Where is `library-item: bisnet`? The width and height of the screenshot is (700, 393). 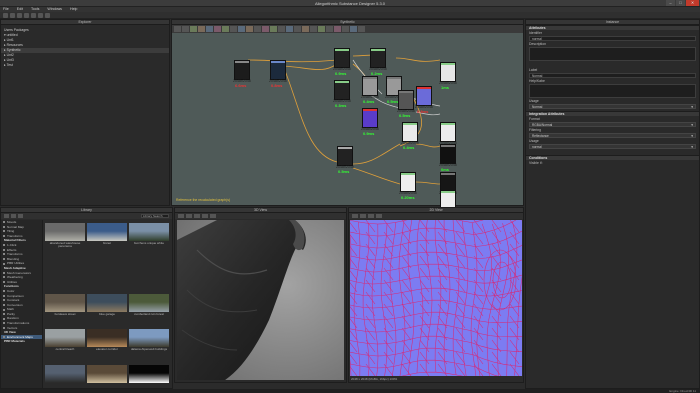
library-item: bisnet is located at coordinates (107, 234).